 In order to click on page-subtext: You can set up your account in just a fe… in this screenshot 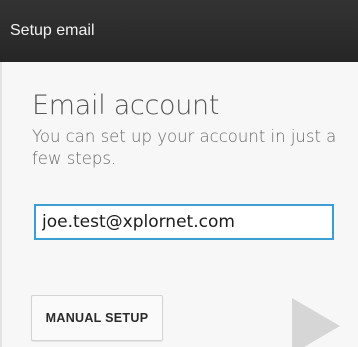, I will do `click(184, 147)`.